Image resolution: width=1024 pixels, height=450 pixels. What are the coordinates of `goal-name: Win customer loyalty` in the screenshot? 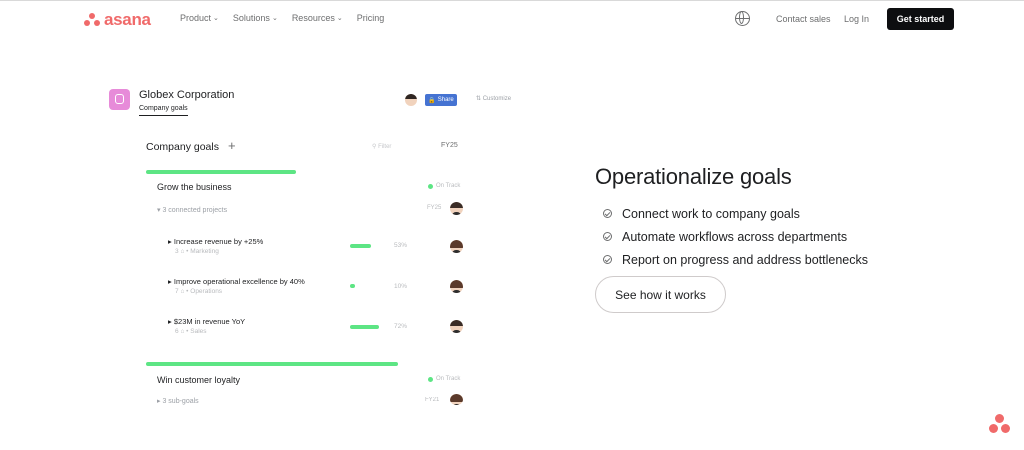 It's located at (198, 380).